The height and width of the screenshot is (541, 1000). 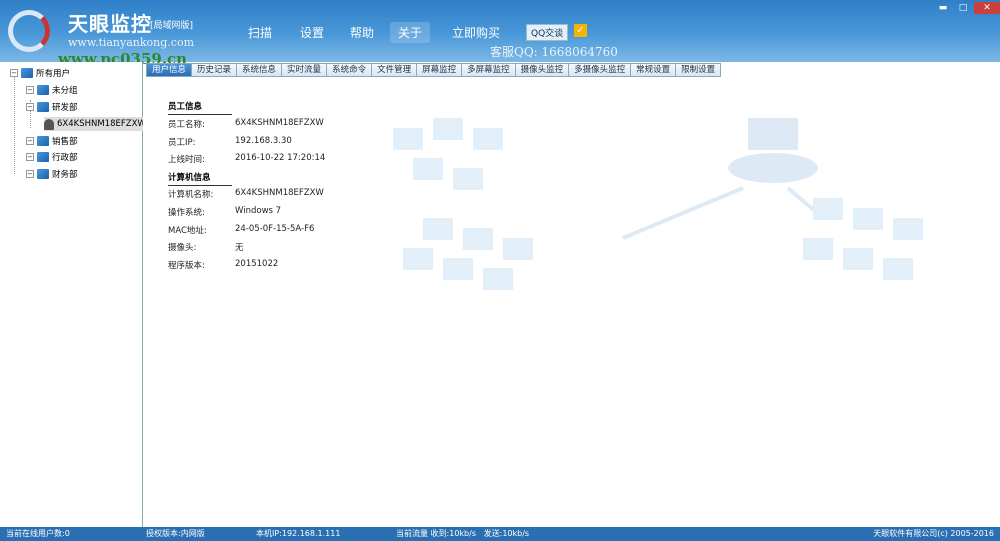 What do you see at coordinates (200, 178) in the screenshot?
I see `computer-info-heading: 计算机信息` at bounding box center [200, 178].